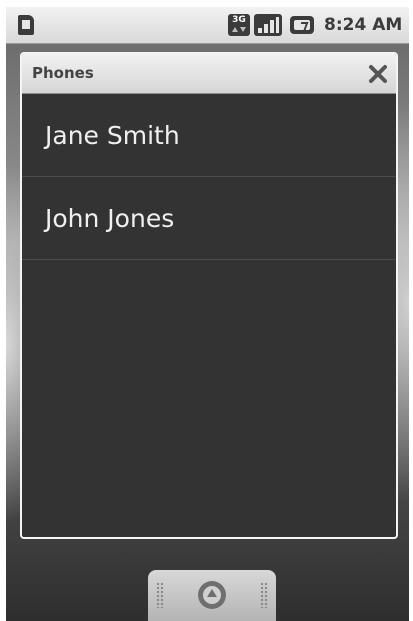 This screenshot has height=621, width=413. What do you see at coordinates (209, 74) in the screenshot?
I see `dialog-header: Phones` at bounding box center [209, 74].